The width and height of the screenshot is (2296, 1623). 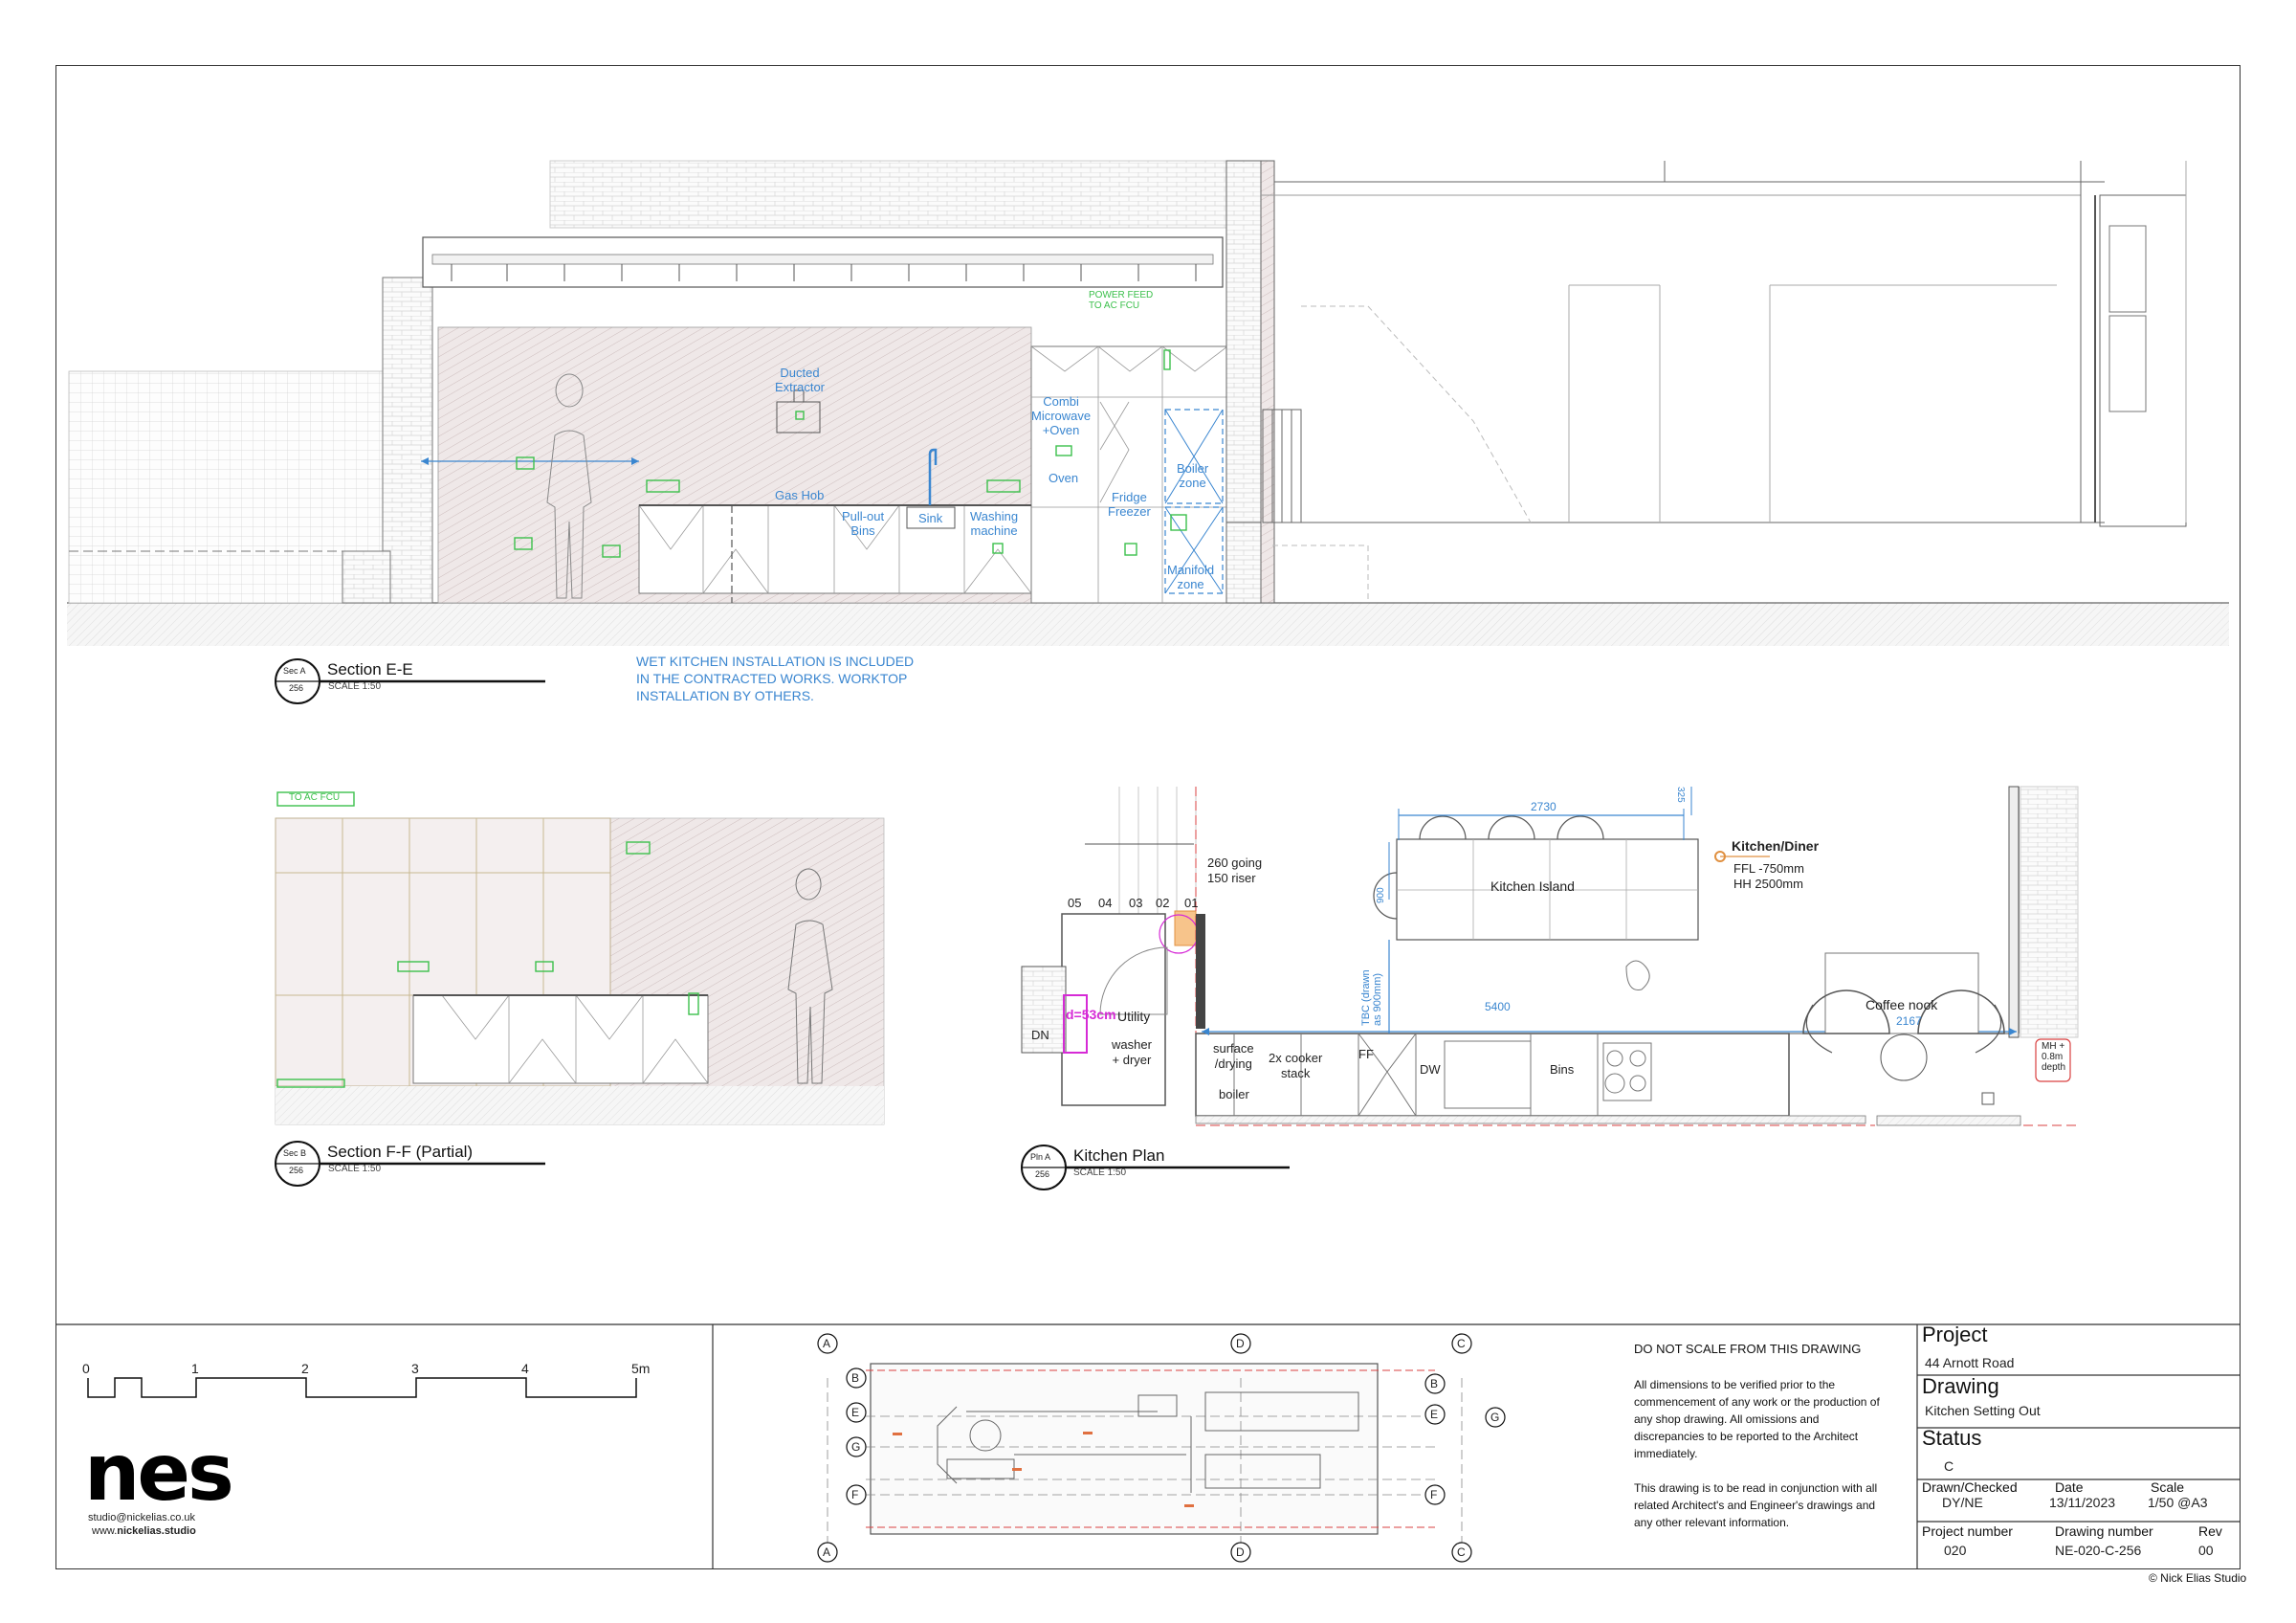 I want to click on grid-label-c-bottom: C, so click(x=1461, y=1552).